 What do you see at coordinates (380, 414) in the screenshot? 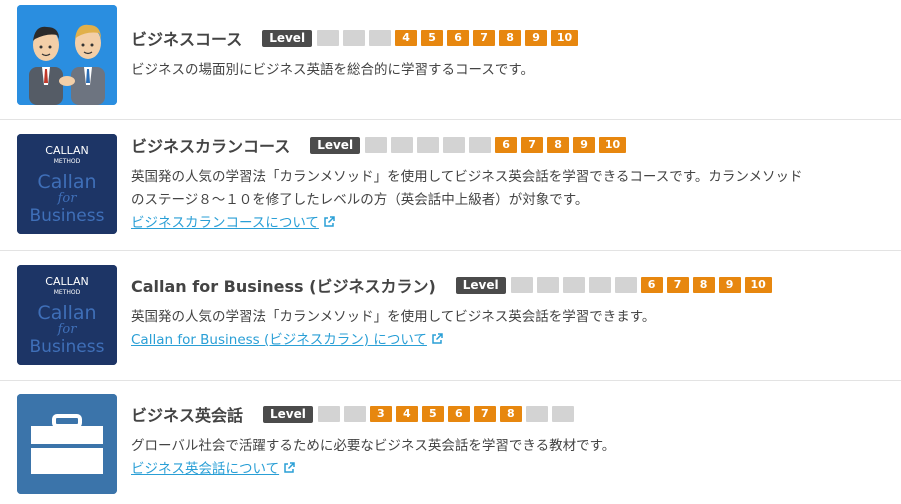
I see `level-cell: 3` at bounding box center [380, 414].